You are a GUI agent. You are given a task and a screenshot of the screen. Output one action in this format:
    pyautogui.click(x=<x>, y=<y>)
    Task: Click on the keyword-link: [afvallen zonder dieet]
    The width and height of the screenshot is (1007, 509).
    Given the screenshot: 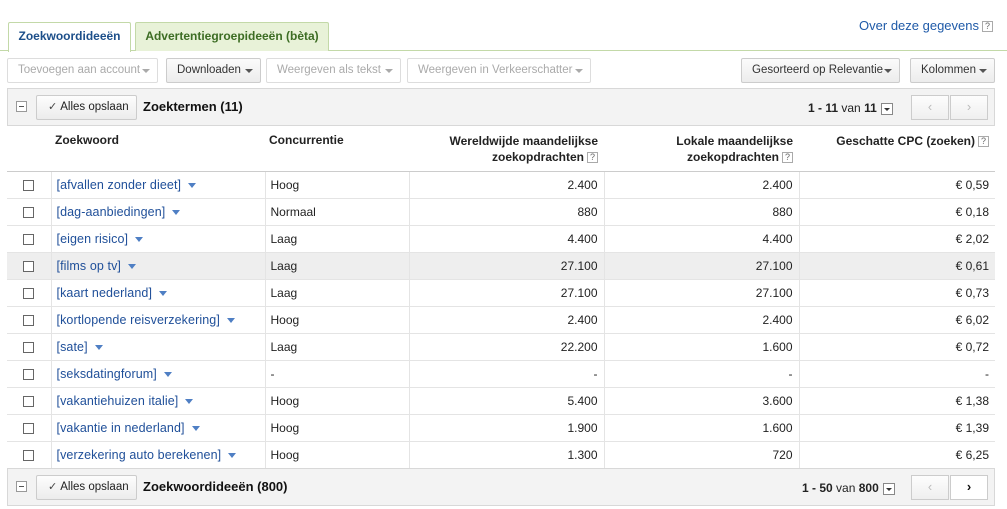 What is the action you would take?
    pyautogui.click(x=119, y=185)
    